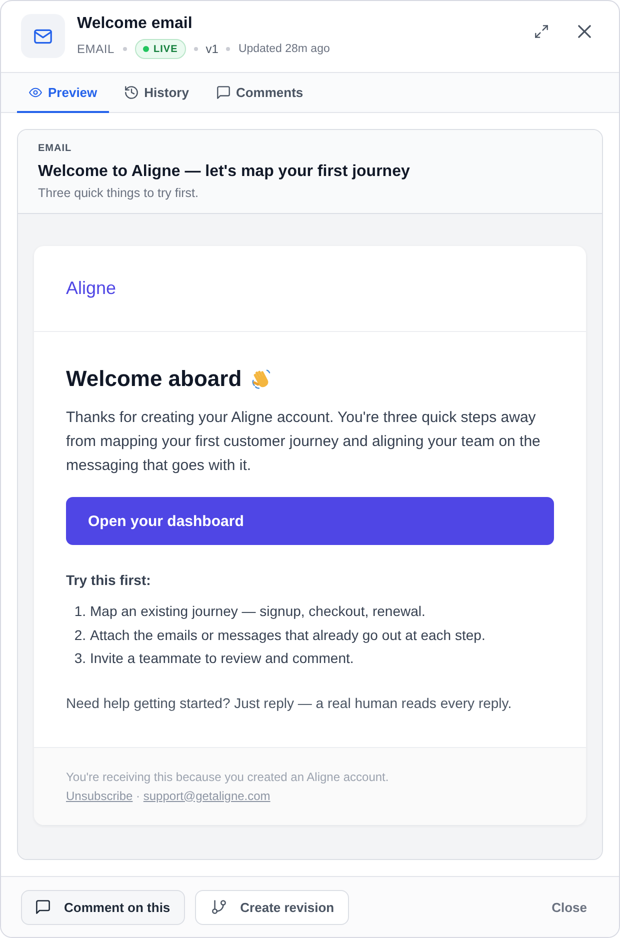 This screenshot has width=620, height=938. I want to click on email-preheader: Three quick things to try first., so click(119, 193).